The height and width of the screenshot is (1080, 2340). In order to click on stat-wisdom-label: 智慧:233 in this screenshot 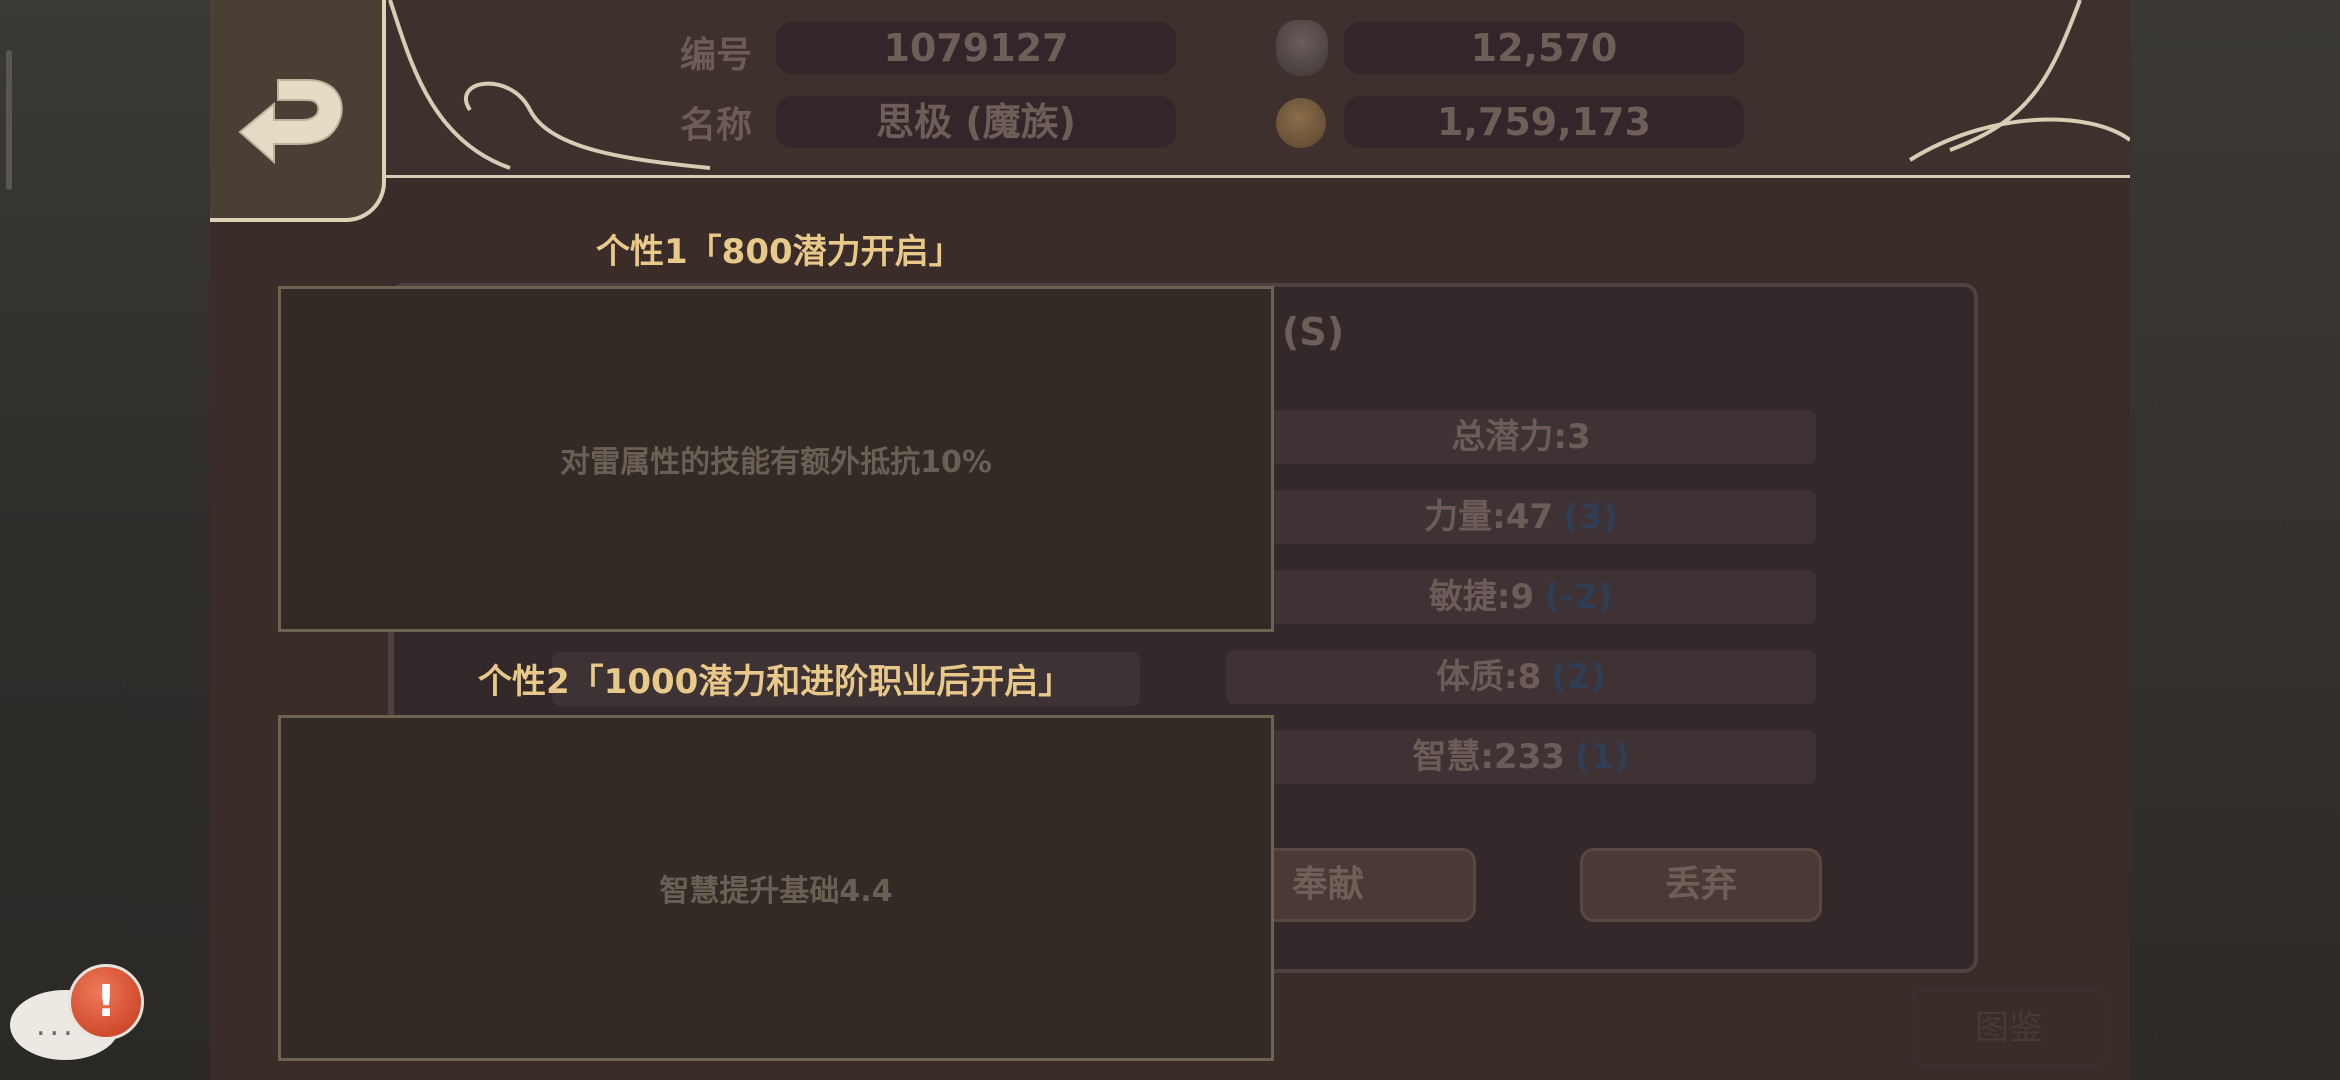, I will do `click(1488, 757)`.